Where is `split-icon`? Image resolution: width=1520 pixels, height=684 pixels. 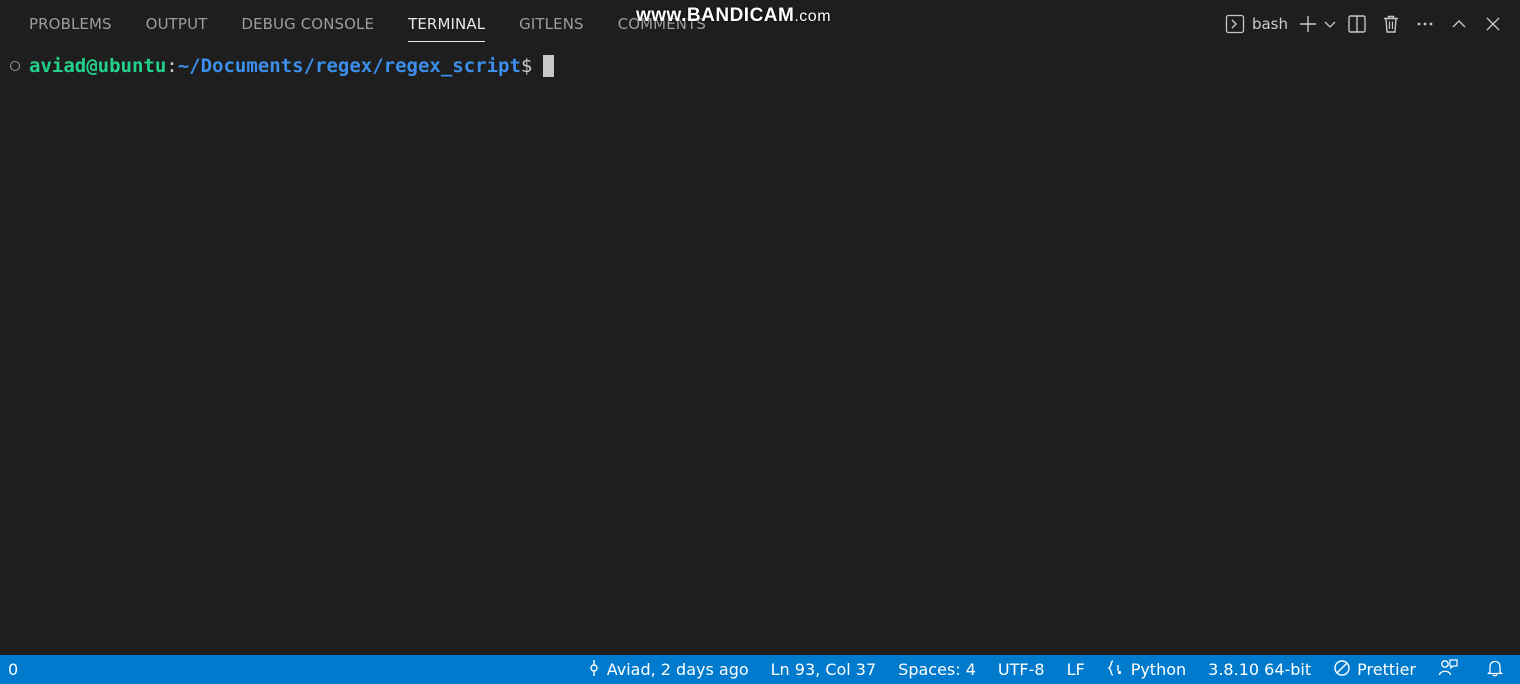
split-icon is located at coordinates (1357, 24).